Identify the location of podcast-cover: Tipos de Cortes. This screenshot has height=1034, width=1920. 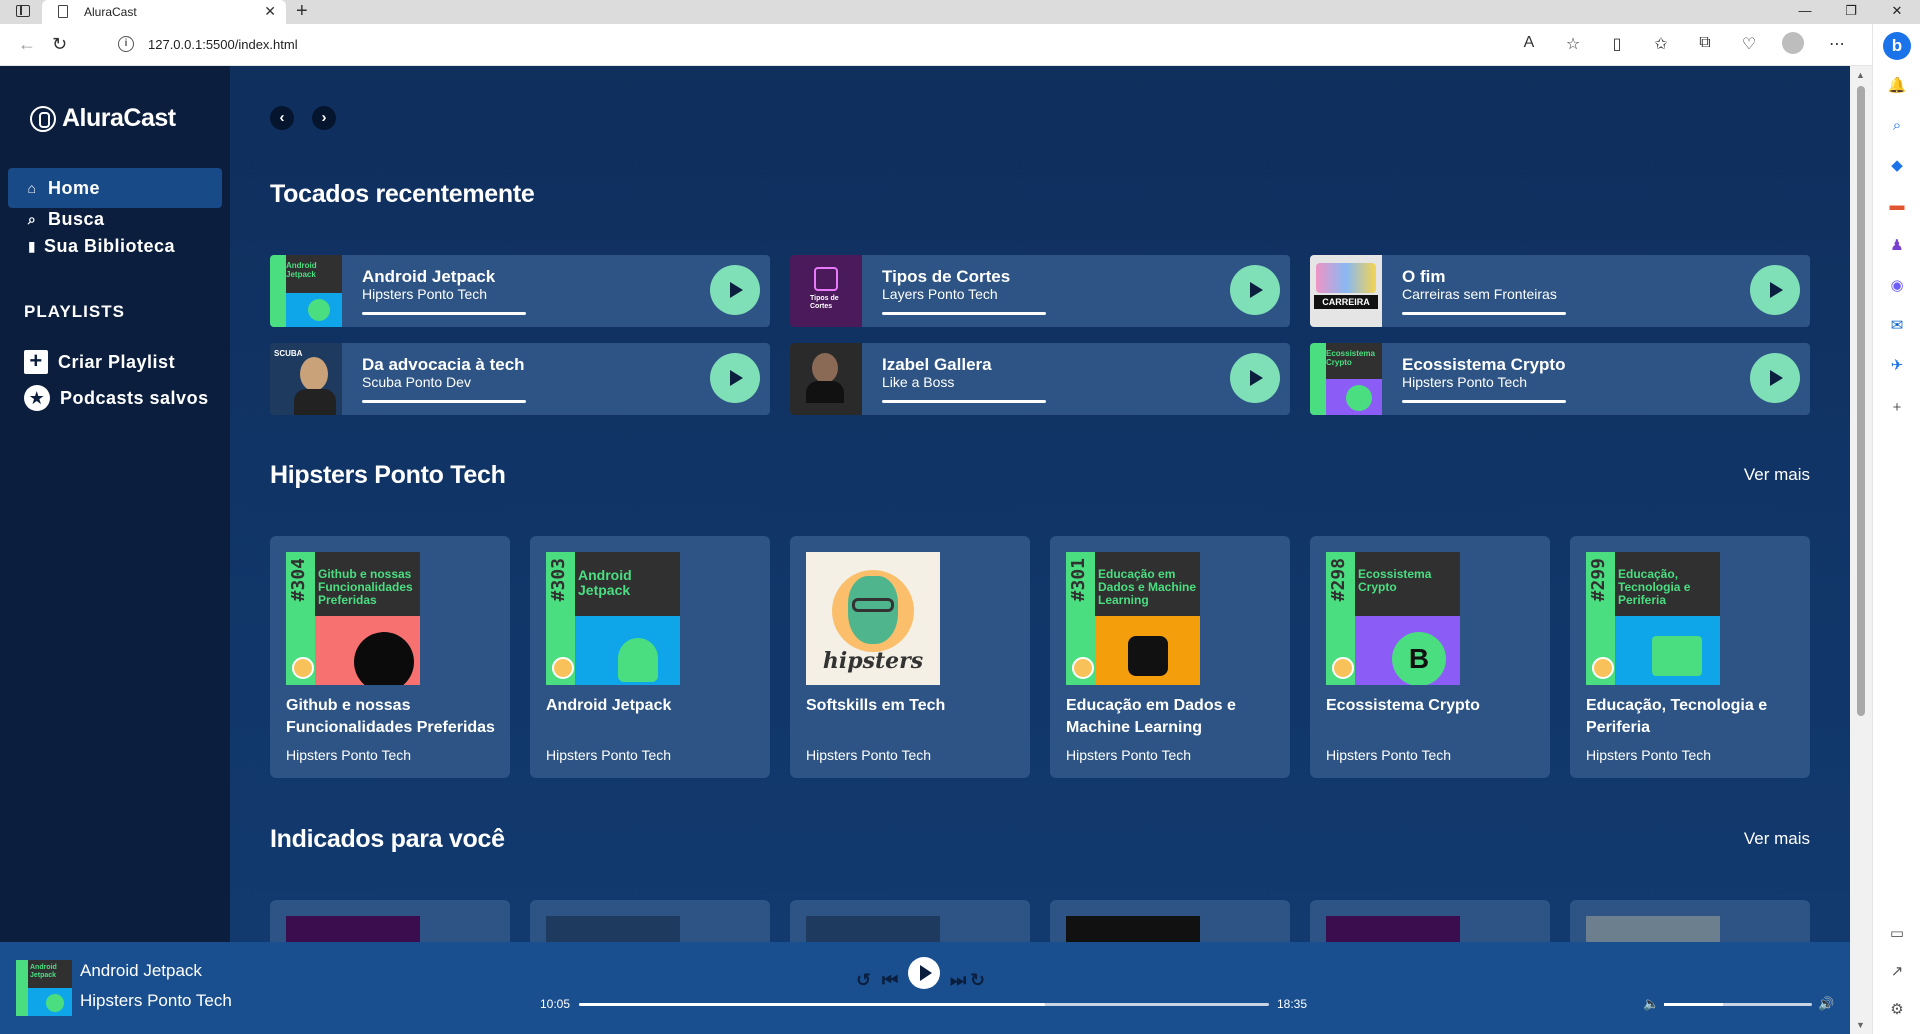
(826, 291).